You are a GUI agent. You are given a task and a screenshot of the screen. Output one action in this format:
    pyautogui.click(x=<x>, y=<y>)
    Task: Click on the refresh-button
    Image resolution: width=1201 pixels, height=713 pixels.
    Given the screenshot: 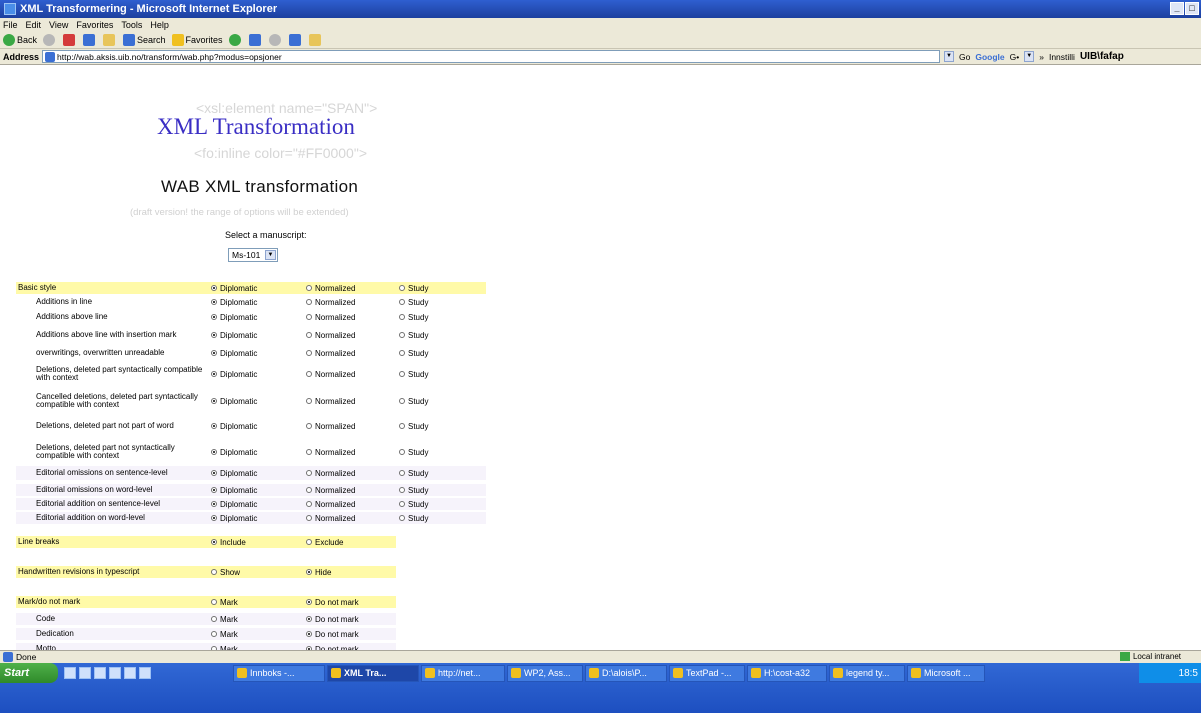 What is the action you would take?
    pyautogui.click(x=90, y=40)
    